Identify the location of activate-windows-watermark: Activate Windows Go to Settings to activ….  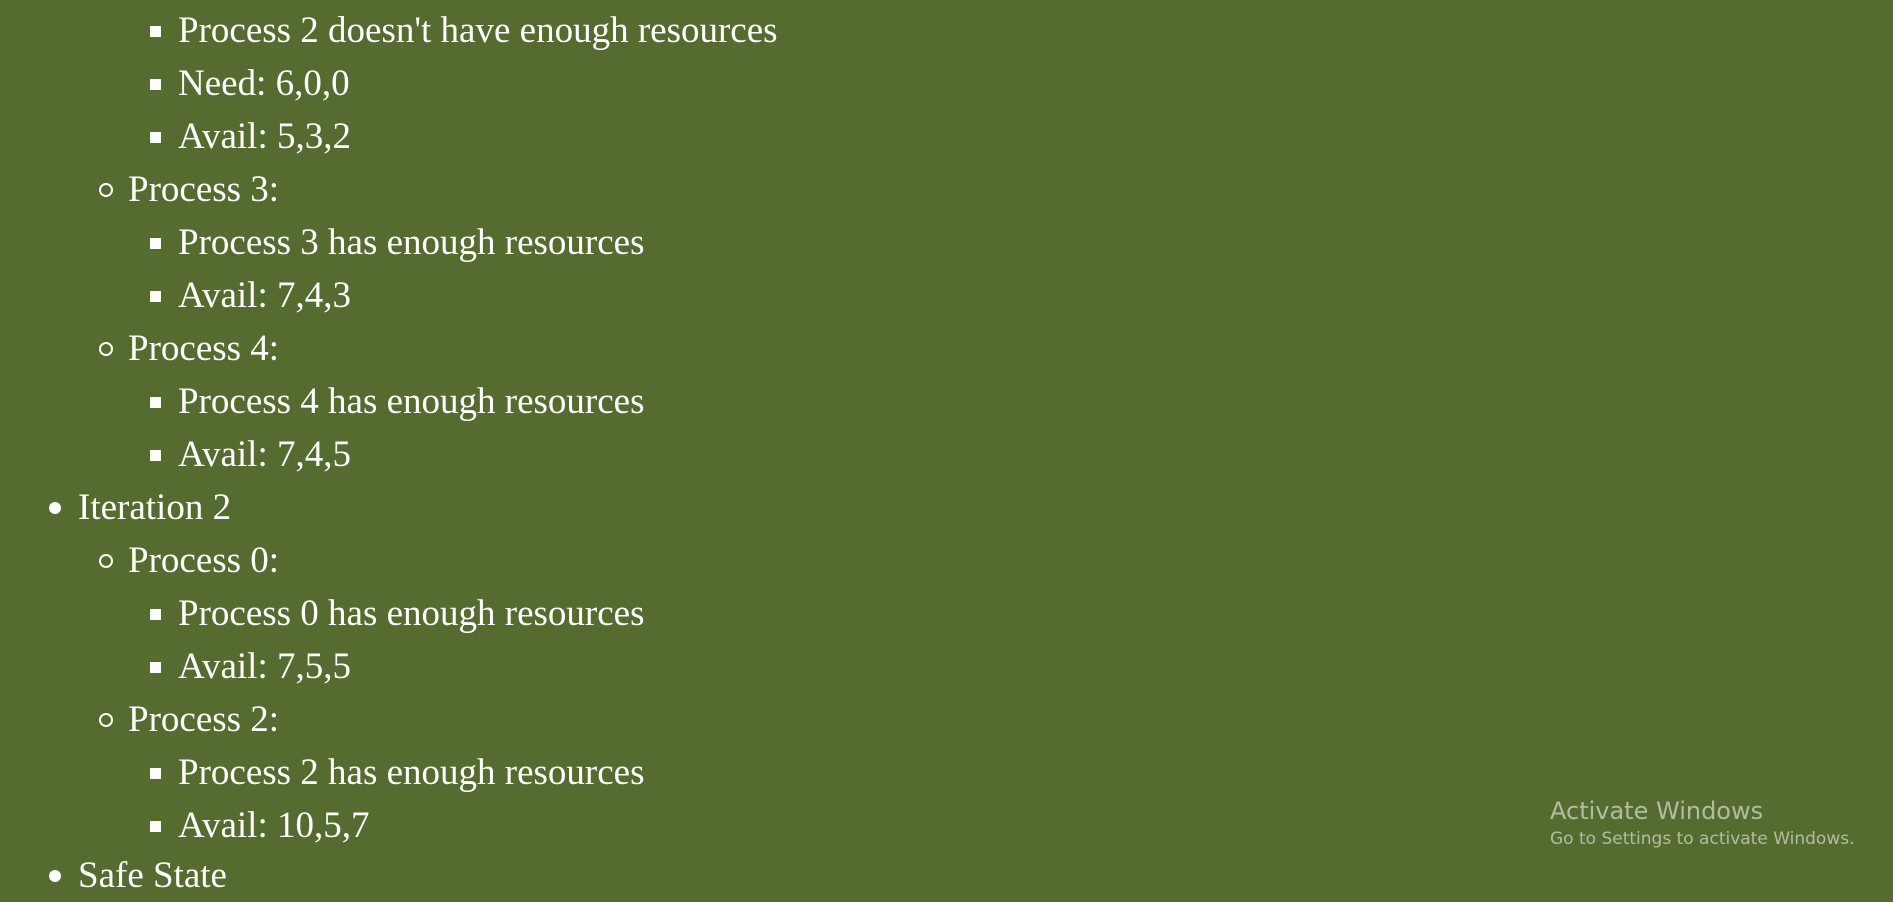
(1702, 823).